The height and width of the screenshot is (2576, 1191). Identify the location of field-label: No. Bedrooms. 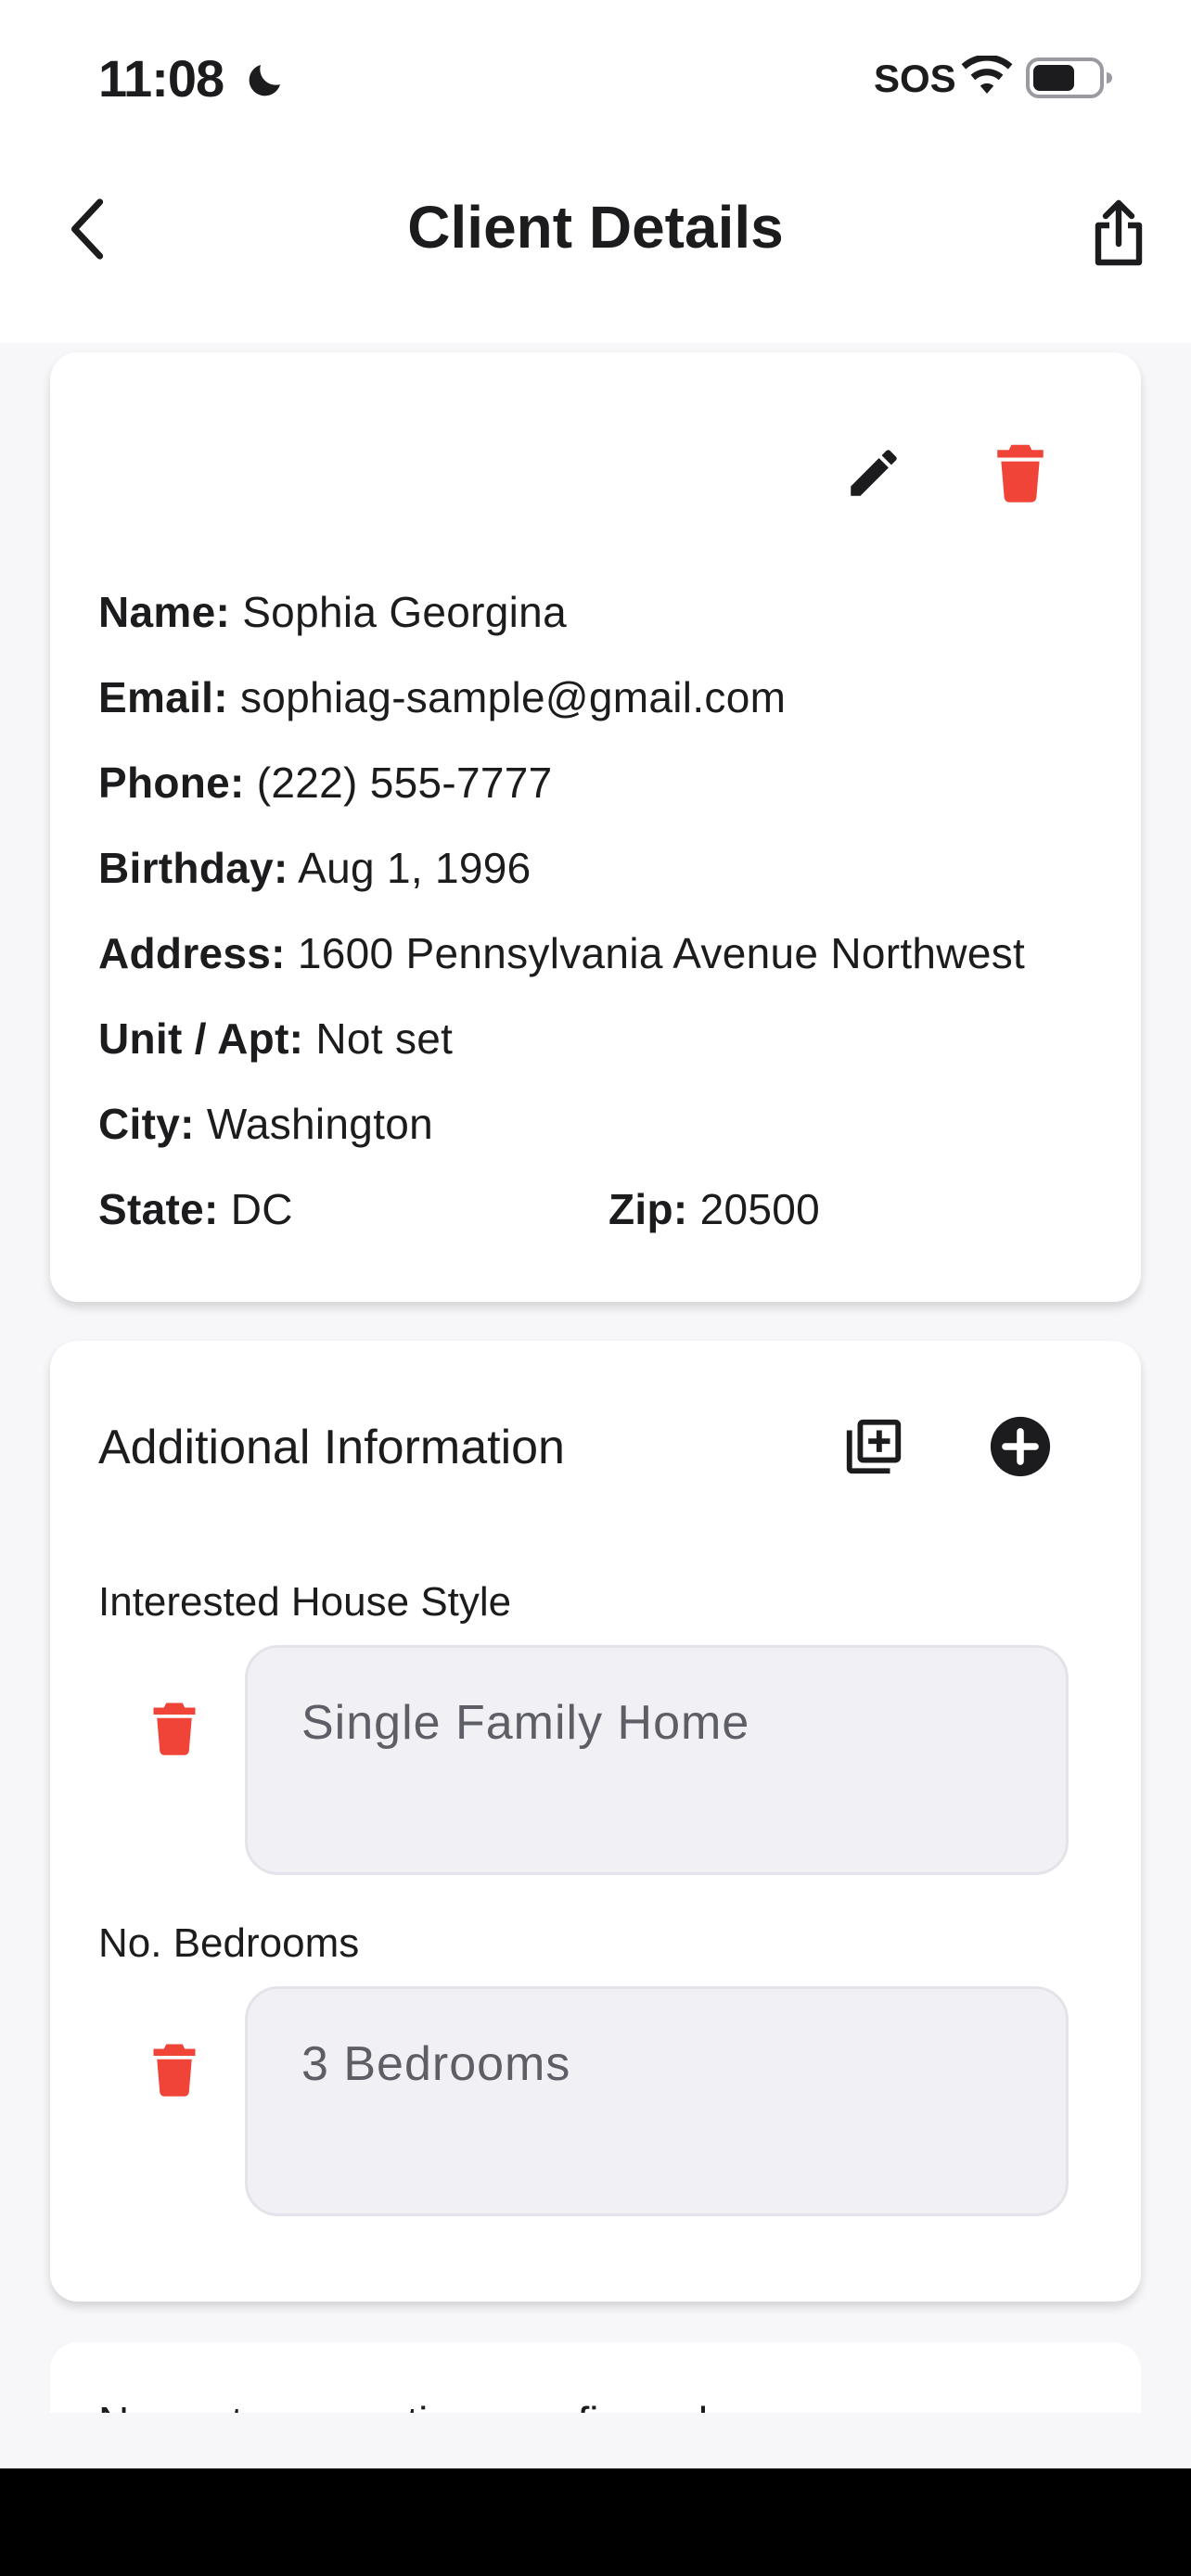
(229, 1943).